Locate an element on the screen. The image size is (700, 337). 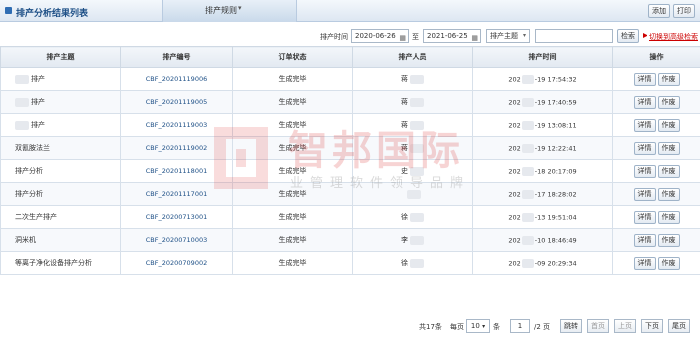
cell-code: CBF_20201119005 is located at coordinates (176, 102).